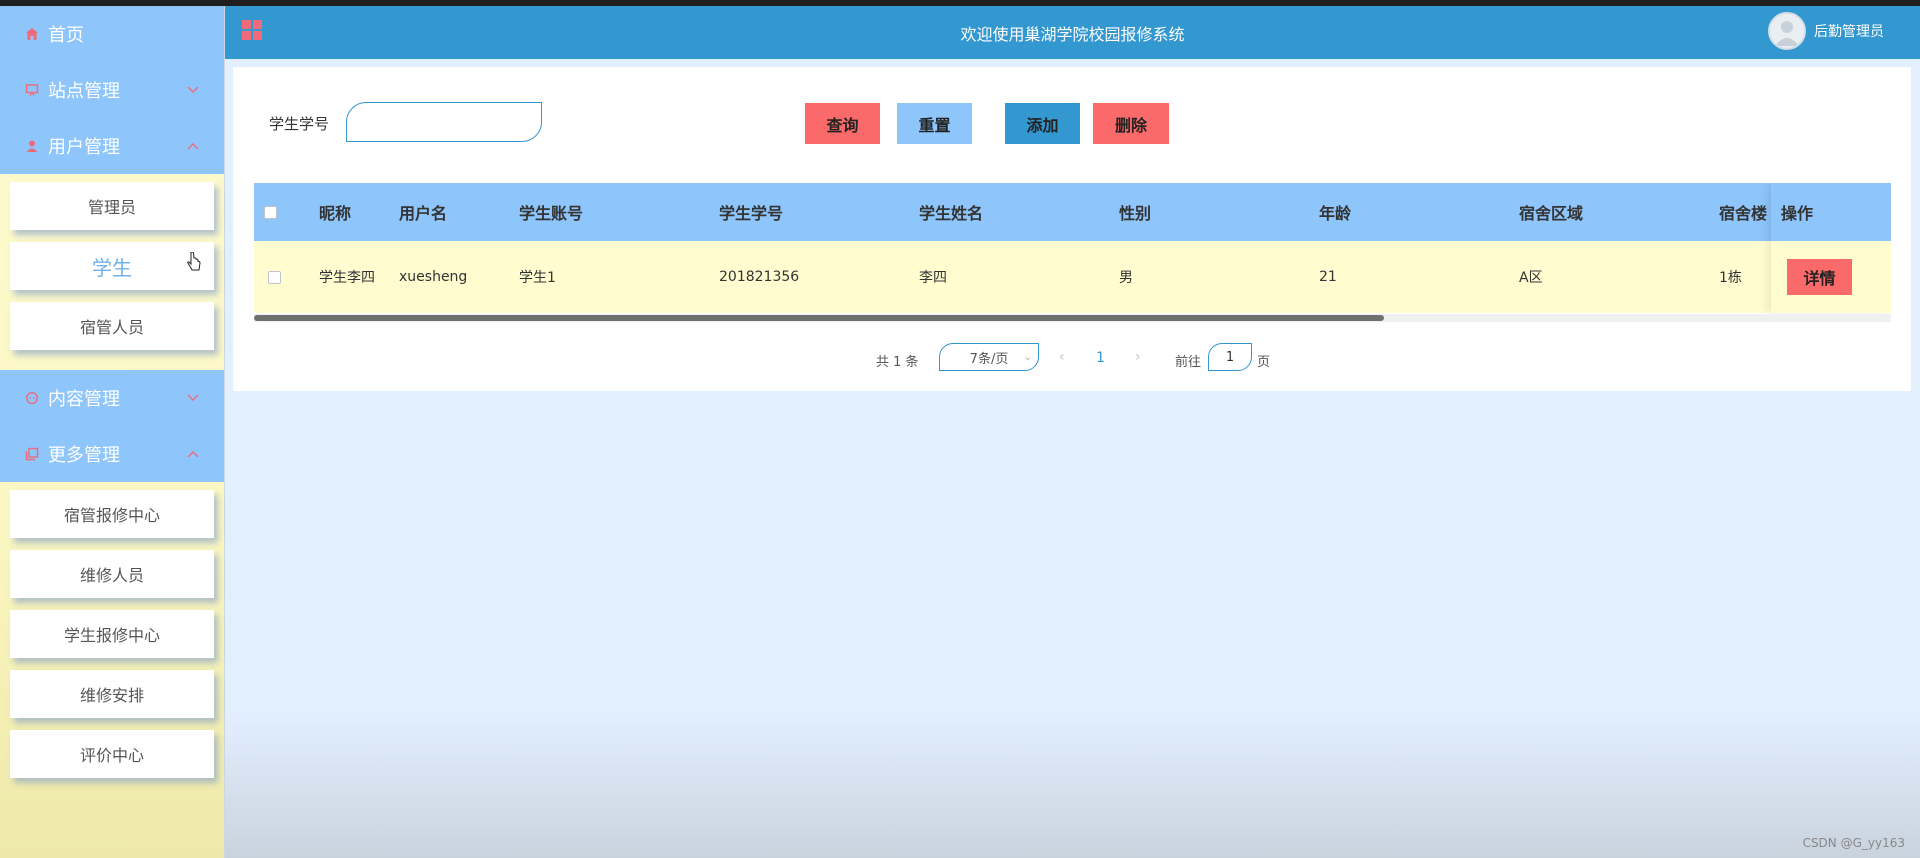 The height and width of the screenshot is (858, 1920). I want to click on copy-icon, so click(32, 454).